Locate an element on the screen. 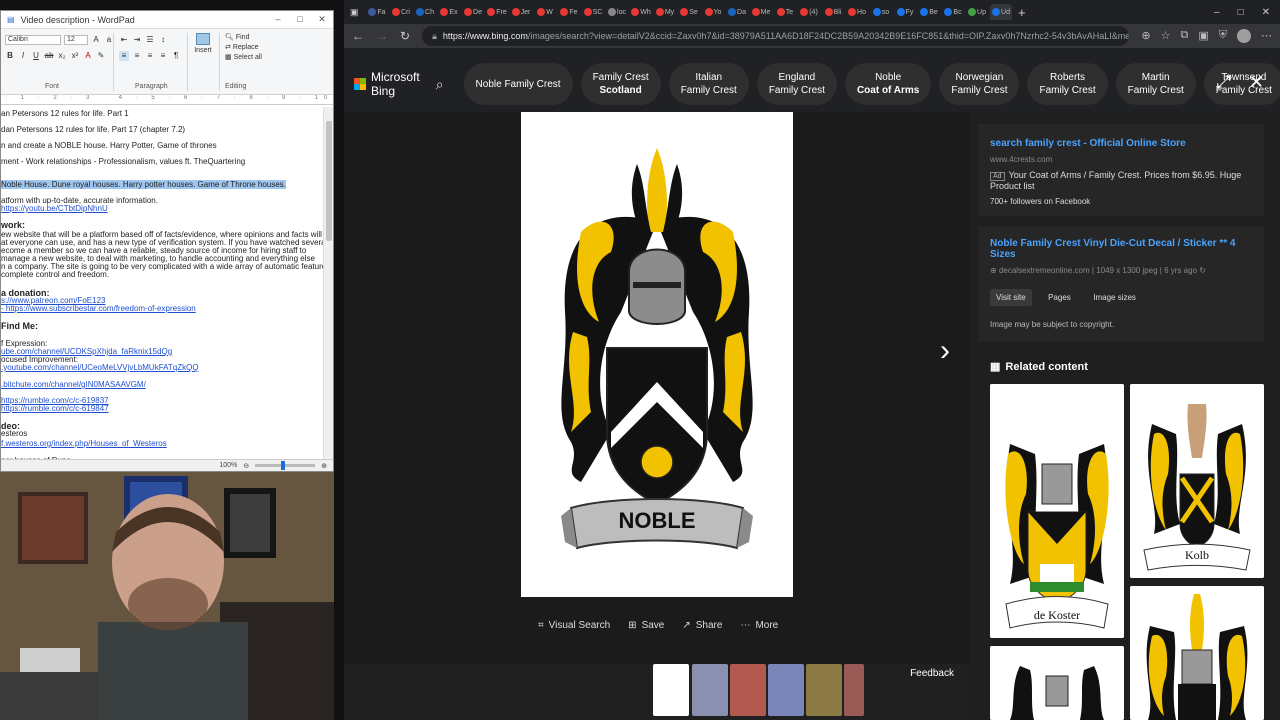  justify-icon: ≡ is located at coordinates (163, 56).